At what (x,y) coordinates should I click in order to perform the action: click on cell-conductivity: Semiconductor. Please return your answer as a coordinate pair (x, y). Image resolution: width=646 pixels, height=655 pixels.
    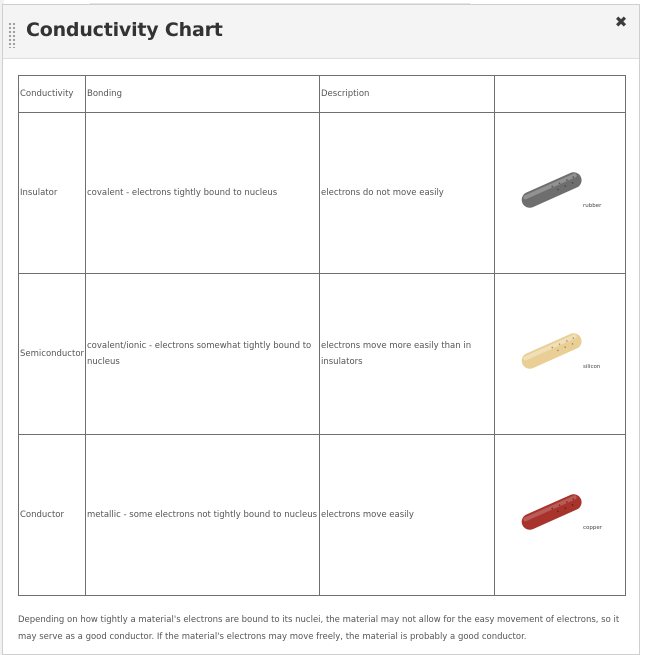
    Looking at the image, I should click on (52, 354).